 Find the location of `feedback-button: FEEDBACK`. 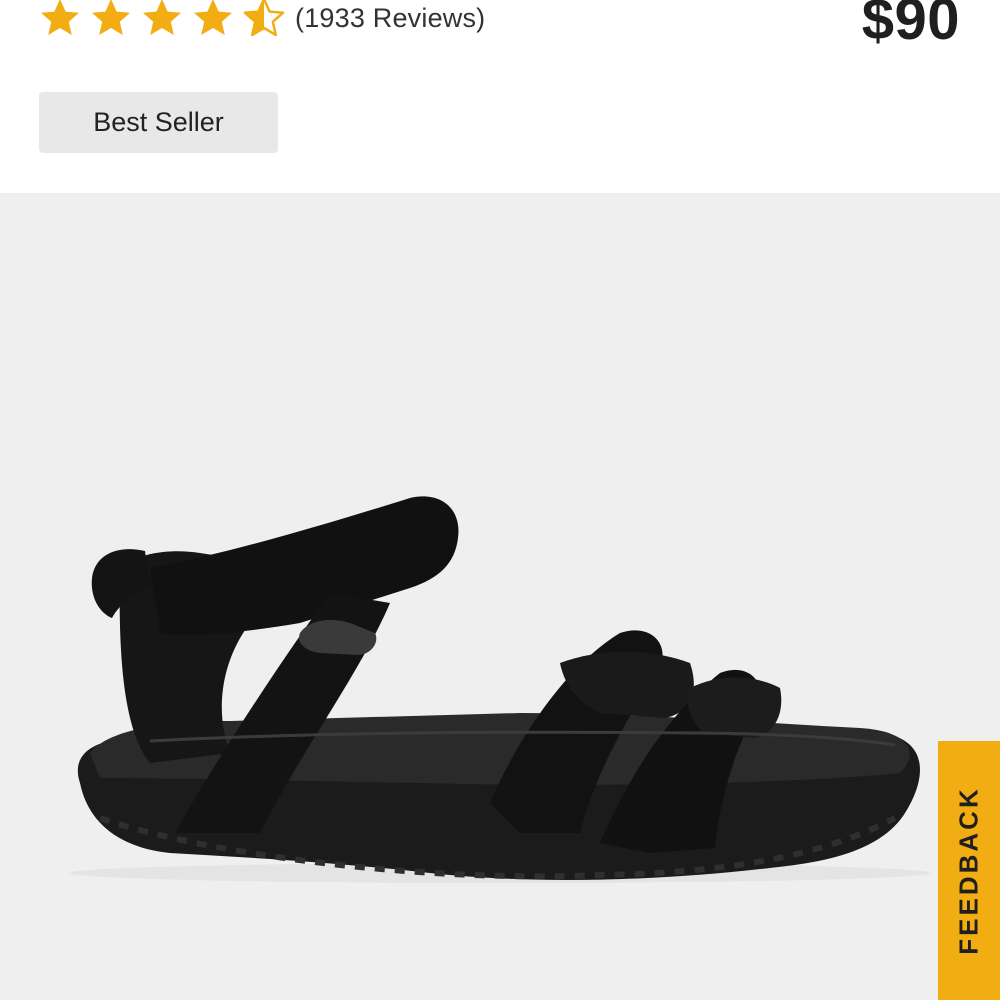

feedback-button: FEEDBACK is located at coordinates (969, 870).